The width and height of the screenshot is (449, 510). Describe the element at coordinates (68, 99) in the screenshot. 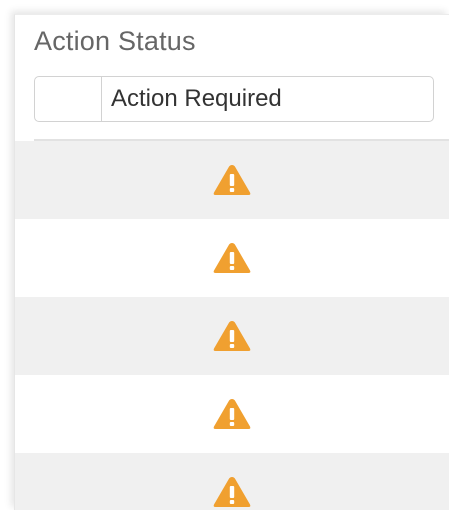

I see `filter-operator-button` at that location.